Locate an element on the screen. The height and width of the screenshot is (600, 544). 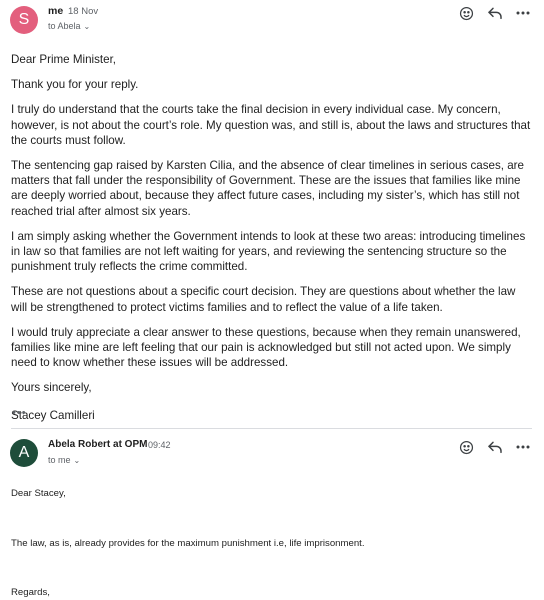
recipient-toggle: to me ⌄ is located at coordinates (64, 460).